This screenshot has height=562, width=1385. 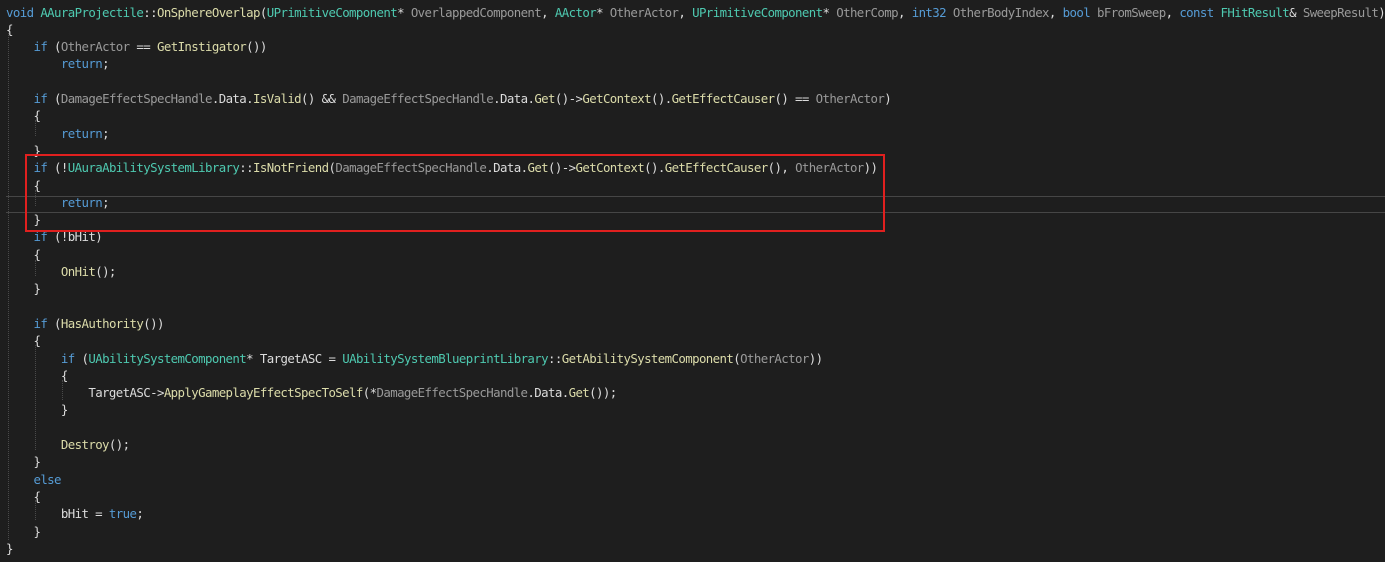 What do you see at coordinates (57, 514) in the screenshot?
I see `code-token: bHit =` at bounding box center [57, 514].